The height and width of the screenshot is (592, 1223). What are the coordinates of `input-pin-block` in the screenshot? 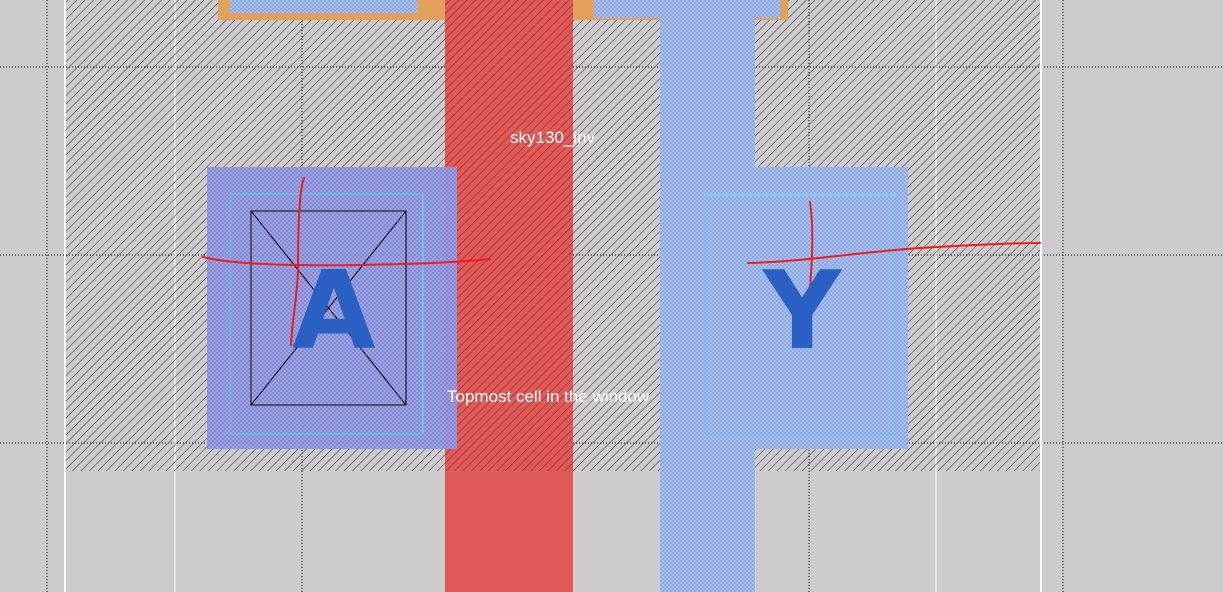 It's located at (332, 308).